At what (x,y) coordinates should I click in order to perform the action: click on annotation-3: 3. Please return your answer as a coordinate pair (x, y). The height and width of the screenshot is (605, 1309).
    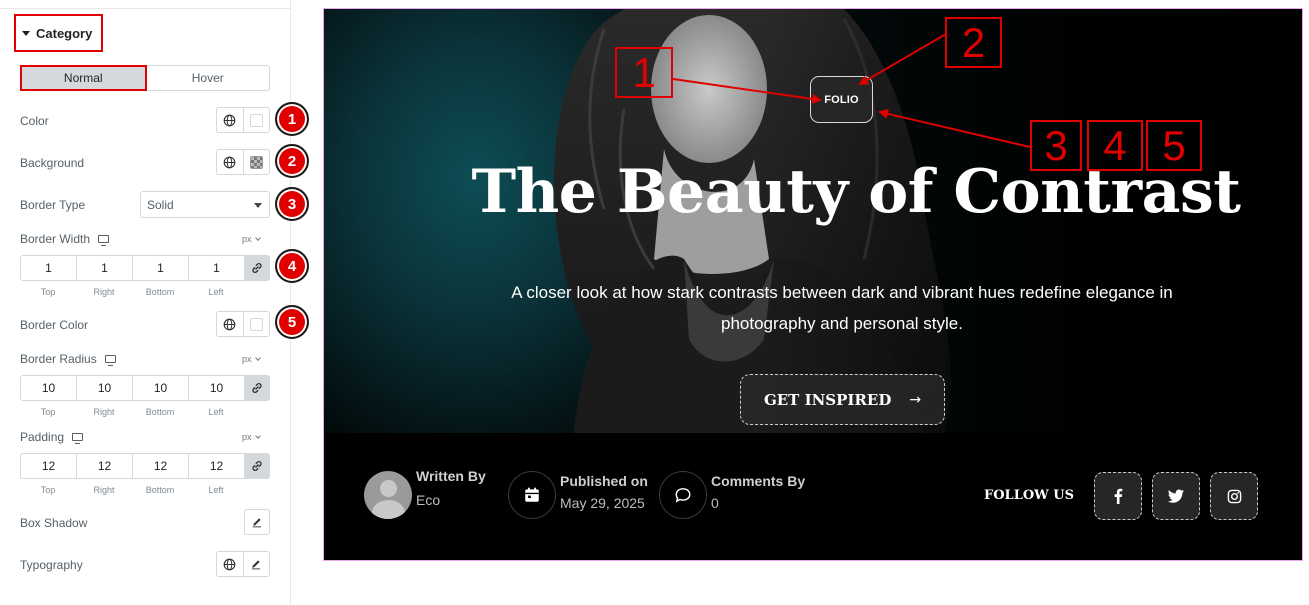
    Looking at the image, I should click on (1056, 145).